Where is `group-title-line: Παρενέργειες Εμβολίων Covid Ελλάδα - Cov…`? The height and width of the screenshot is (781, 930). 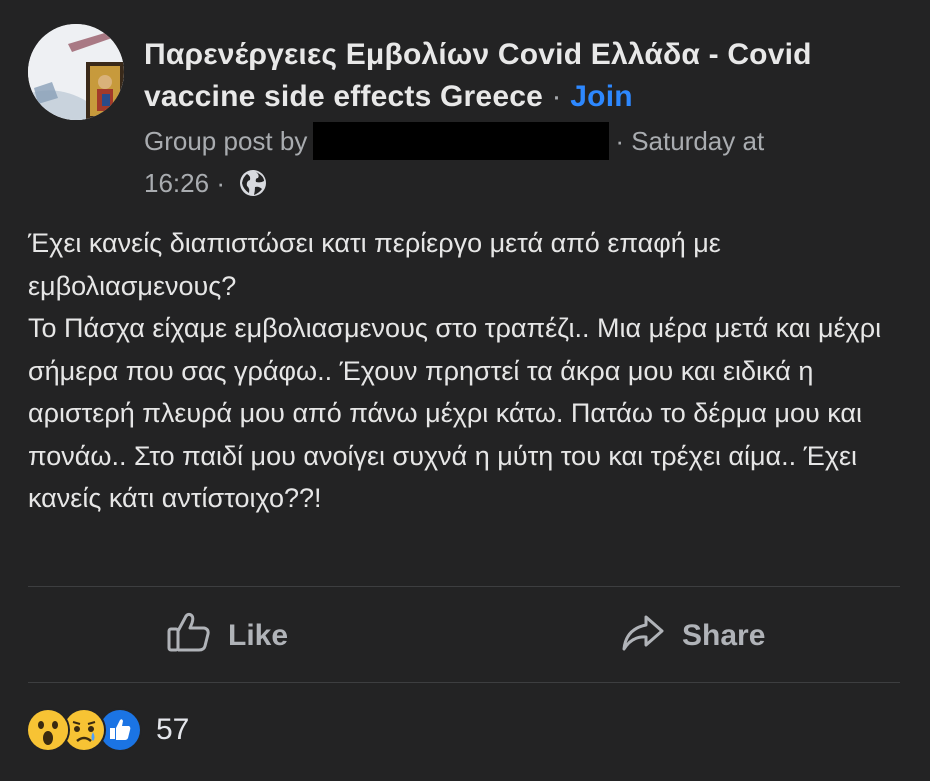
group-title-line: Παρενέργειες Εμβολίων Covid Ελλάδα - Cov… is located at coordinates (524, 76).